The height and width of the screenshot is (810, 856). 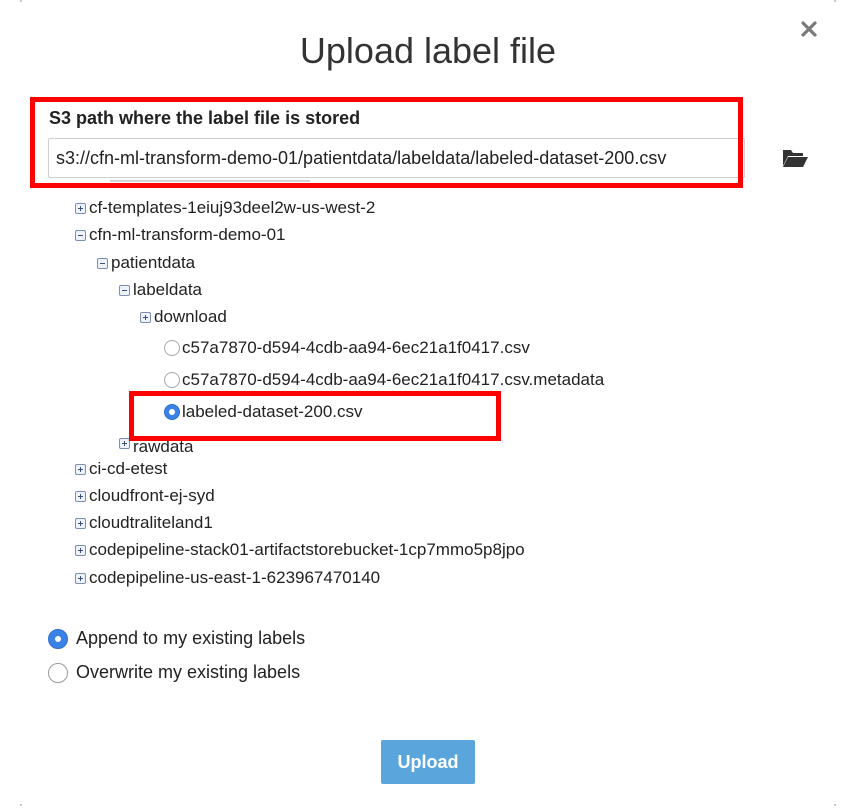 What do you see at coordinates (428, 50) in the screenshot?
I see `dialog-title: Upload label file` at bounding box center [428, 50].